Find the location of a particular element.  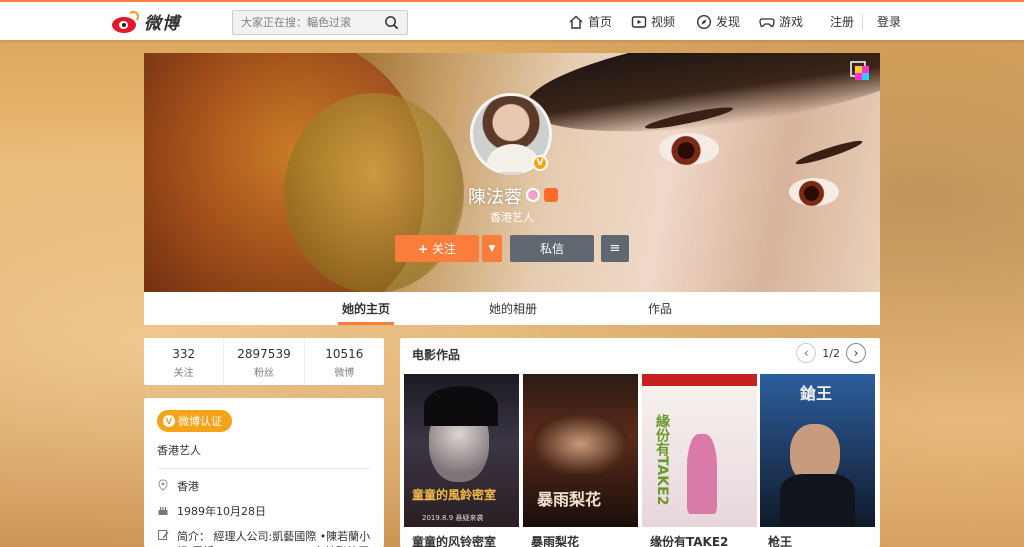

login-link: 登录 is located at coordinates (889, 21).